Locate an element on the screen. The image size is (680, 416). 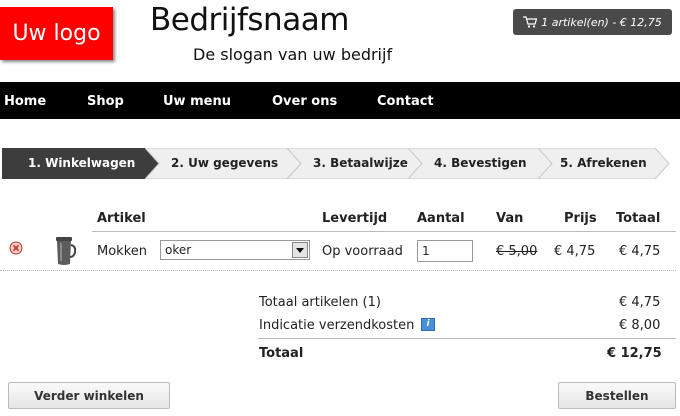
unit-price: € 4,75 is located at coordinates (575, 251).